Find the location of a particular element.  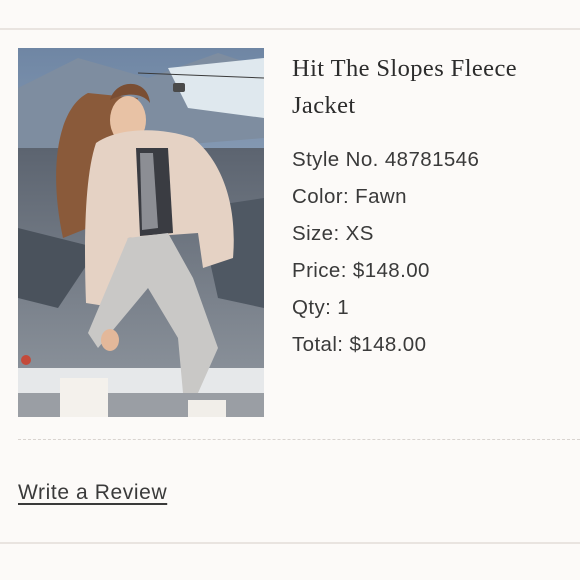

product-title: Hit The Slopes Fleece Jacket is located at coordinates (404, 87).